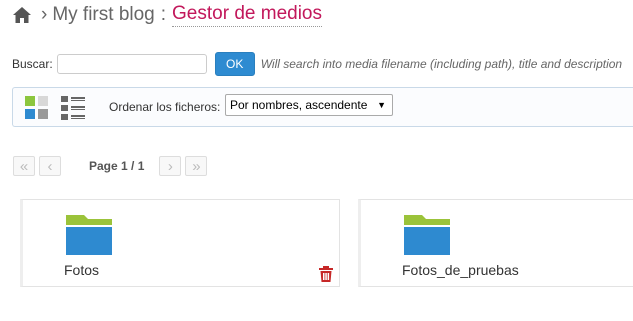  I want to click on folder-card: Fotos, so click(180, 243).